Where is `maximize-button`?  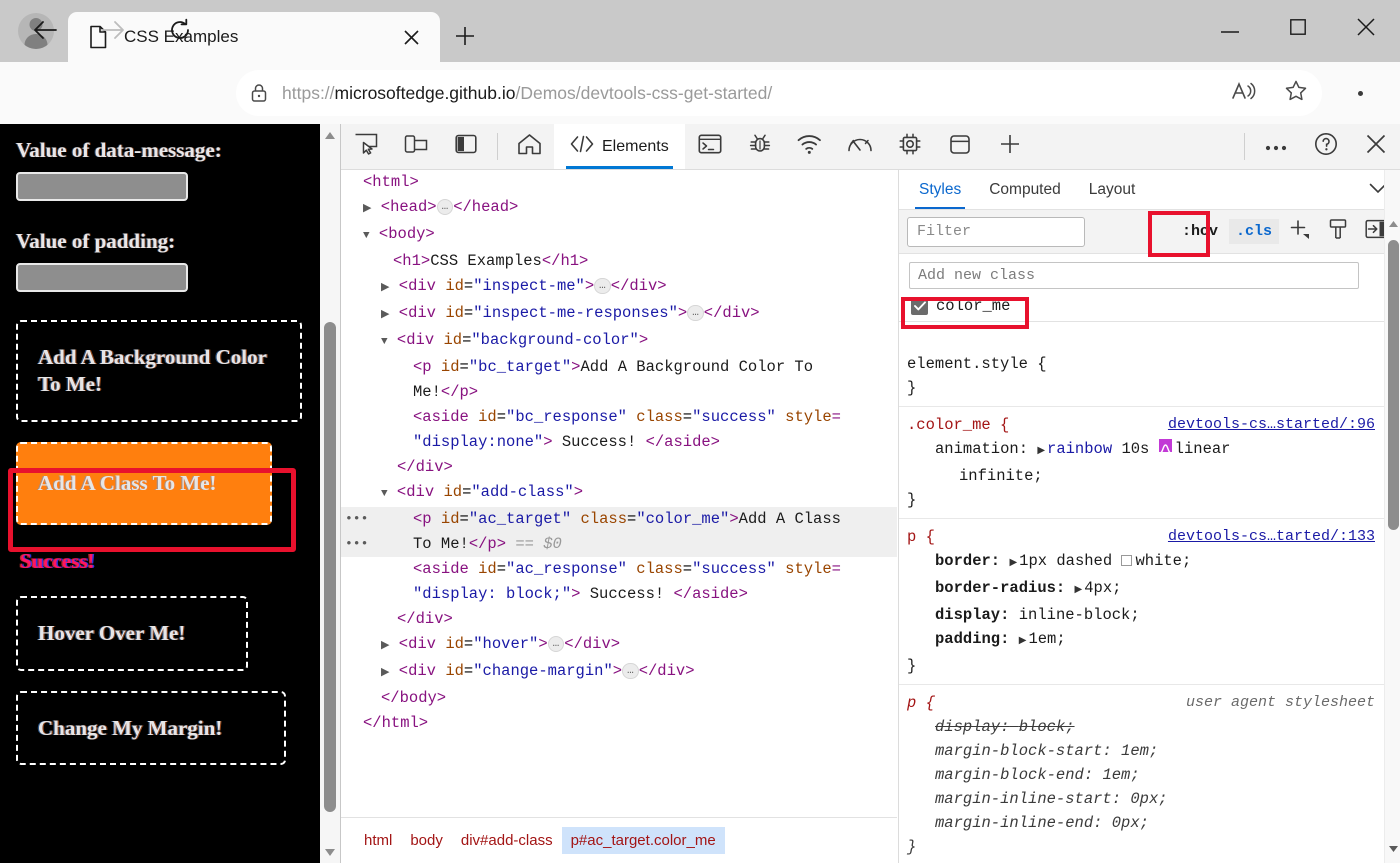
maximize-button is located at coordinates (1298, 29).